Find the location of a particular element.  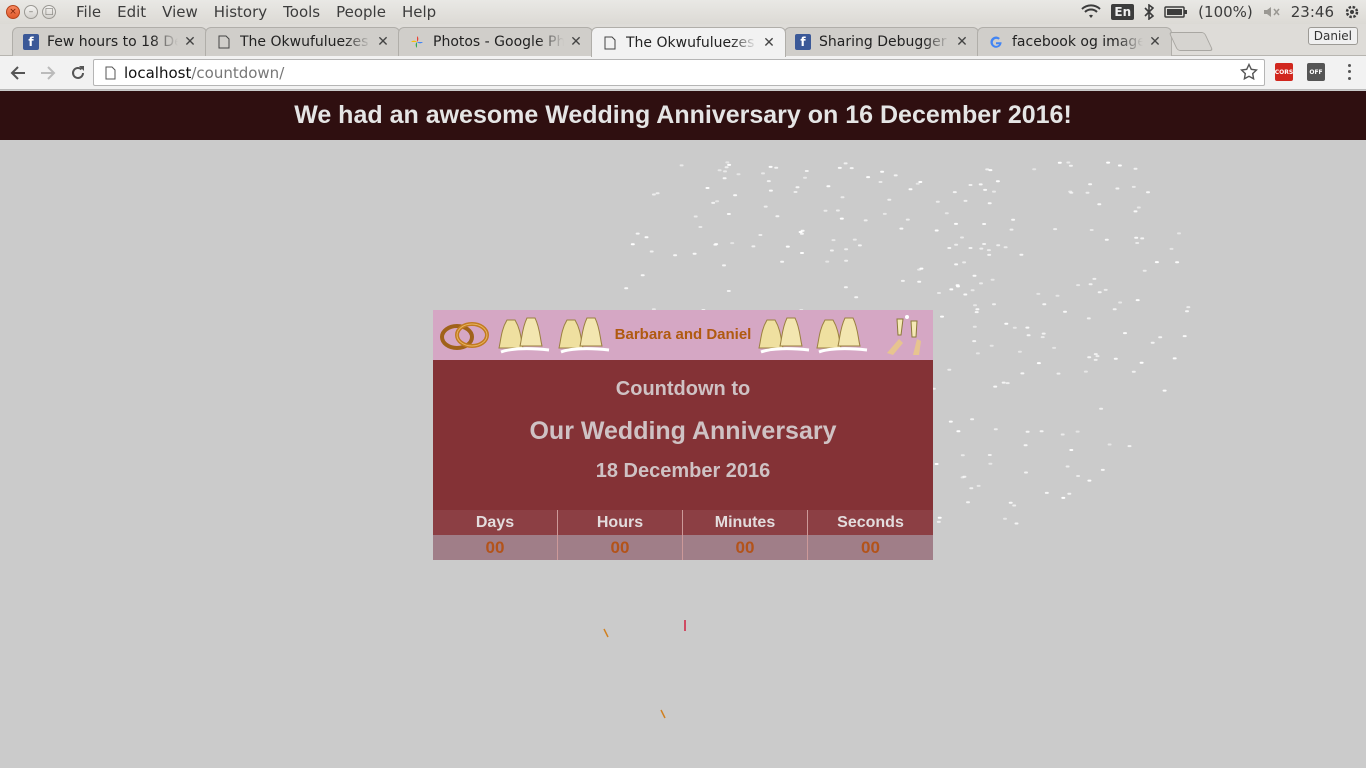

tab-facebook-og-image: facebook og image ✕ is located at coordinates (1074, 41).